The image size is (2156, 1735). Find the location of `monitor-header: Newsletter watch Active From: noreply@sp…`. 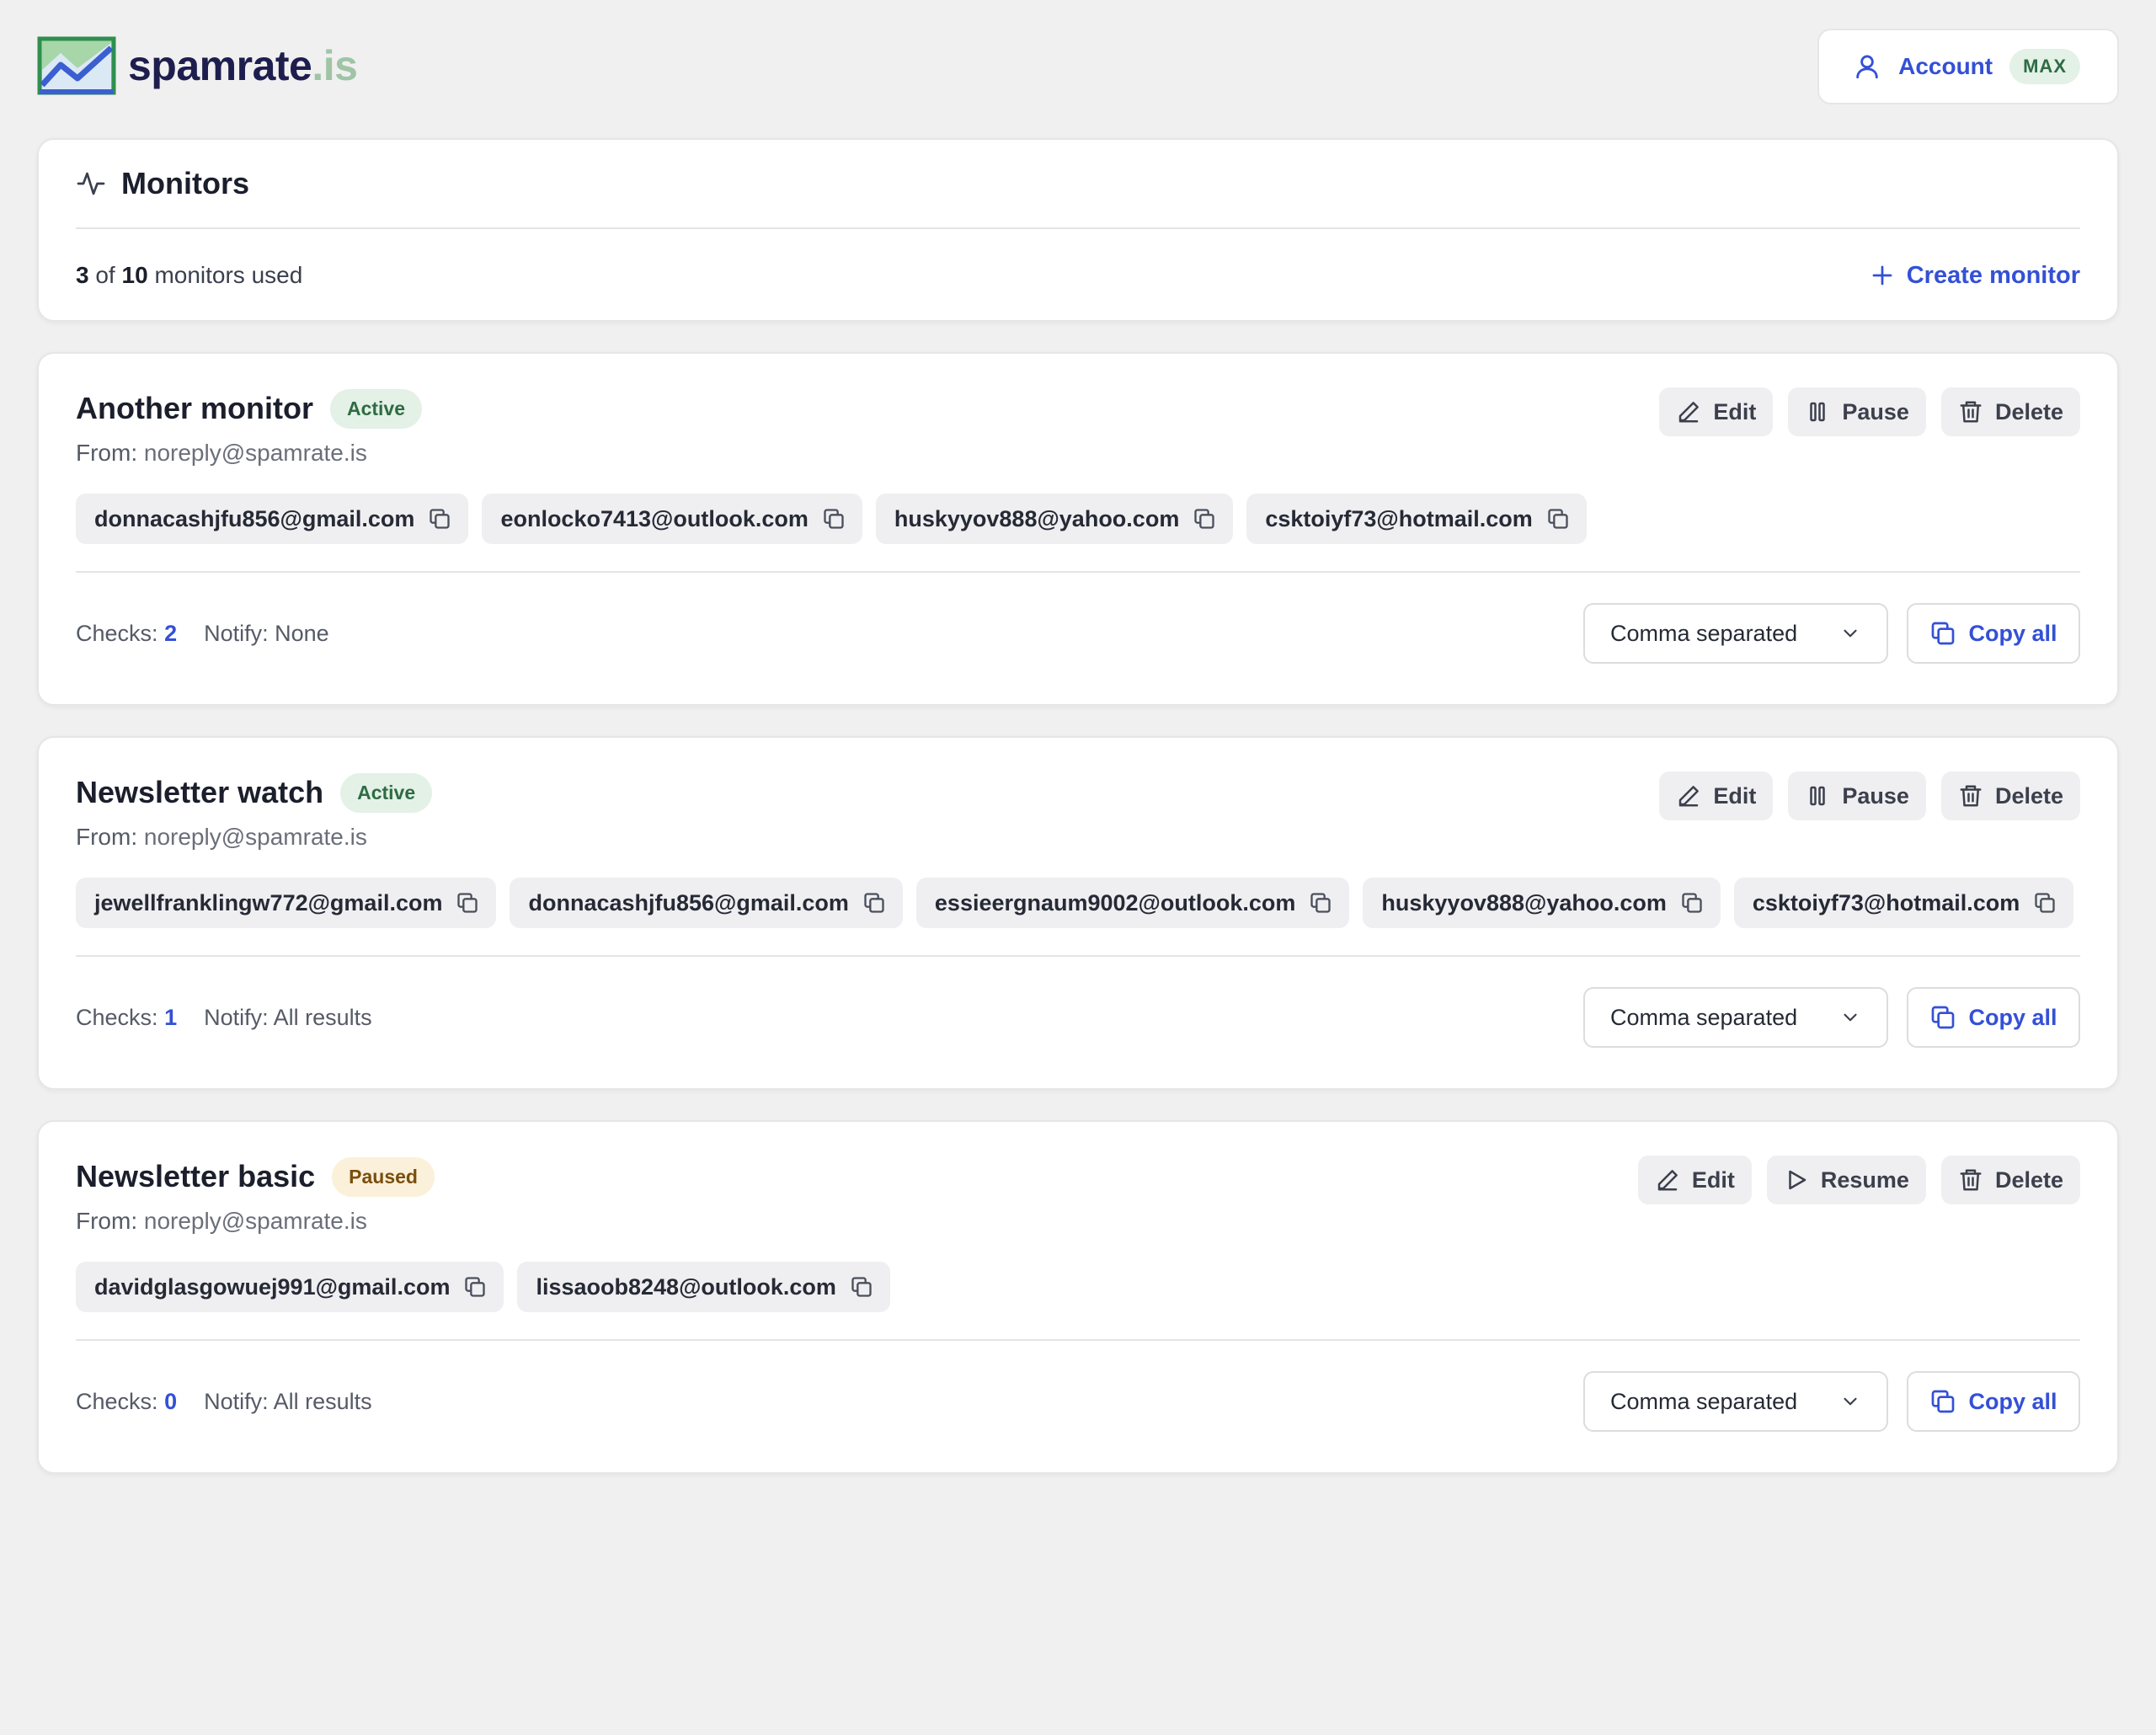

monitor-header: Newsletter watch Active From: noreply@sp… is located at coordinates (1078, 794).